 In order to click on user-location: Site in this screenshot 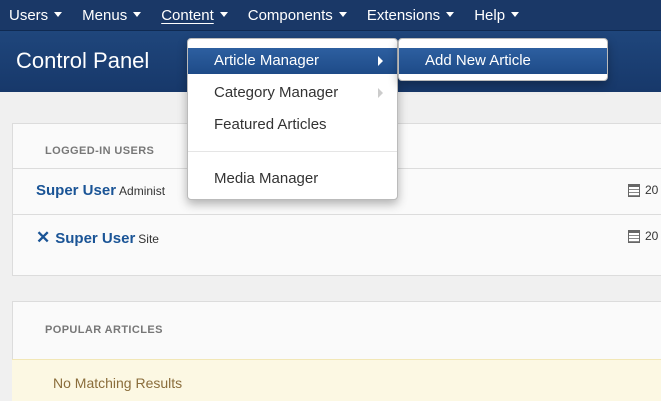, I will do `click(148, 239)`.